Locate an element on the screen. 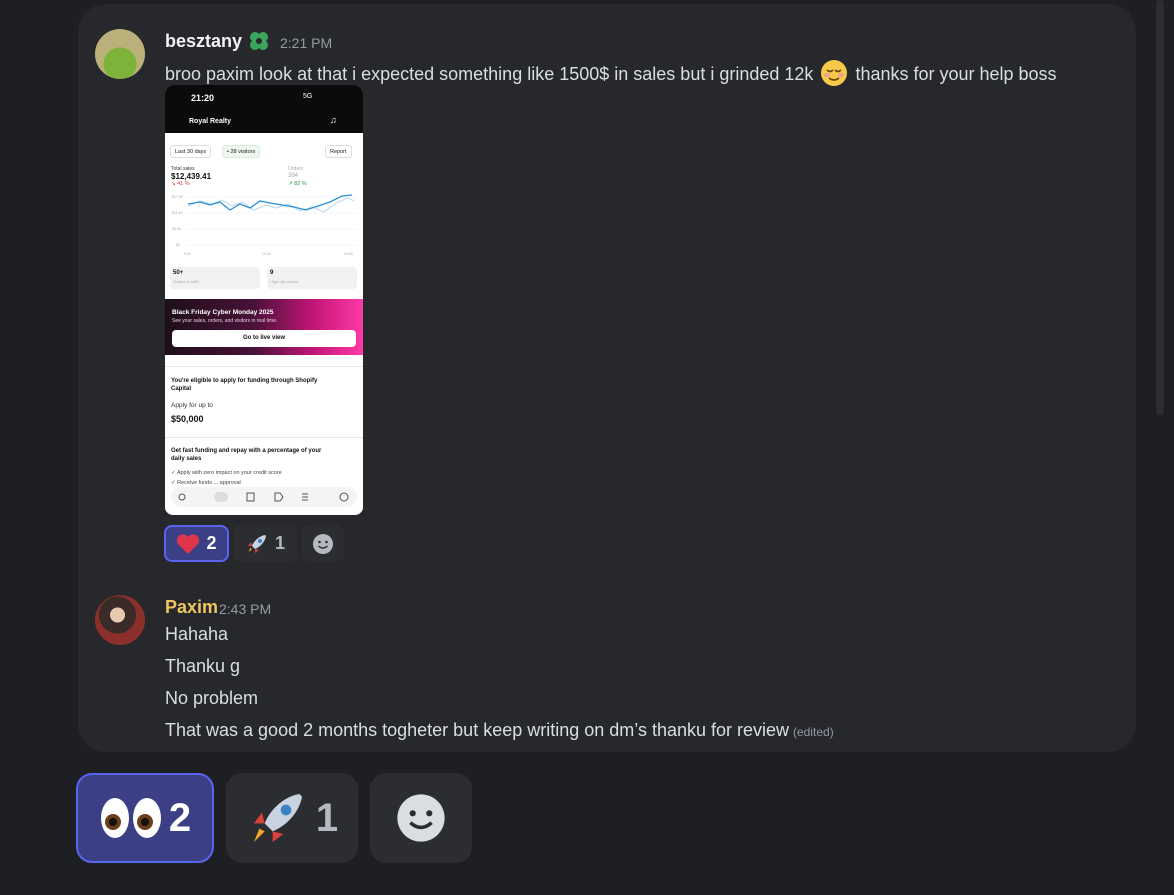 The width and height of the screenshot is (1174, 895). reaction-heart: 2 is located at coordinates (196, 543).